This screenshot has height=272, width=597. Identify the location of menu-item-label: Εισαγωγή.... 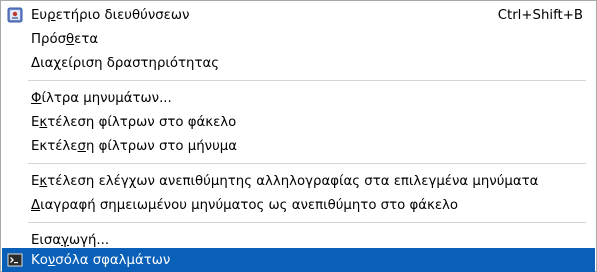
(70, 240).